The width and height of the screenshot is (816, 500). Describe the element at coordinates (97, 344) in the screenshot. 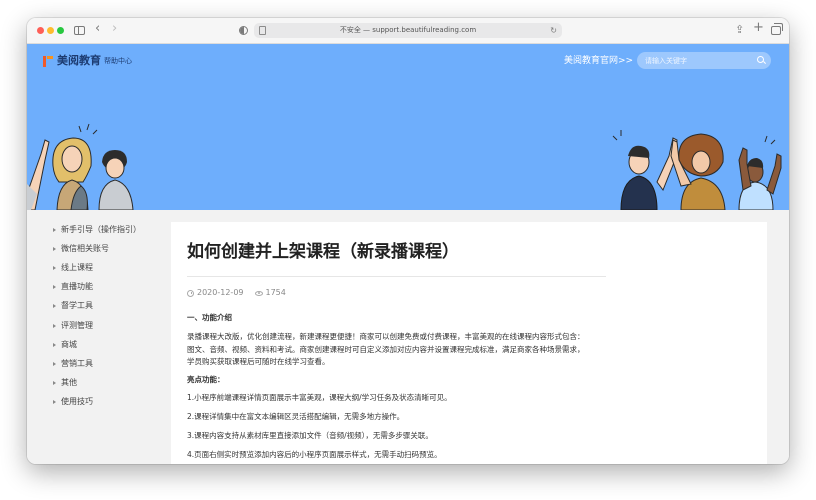

I see `nav-item-mall: 商城` at that location.